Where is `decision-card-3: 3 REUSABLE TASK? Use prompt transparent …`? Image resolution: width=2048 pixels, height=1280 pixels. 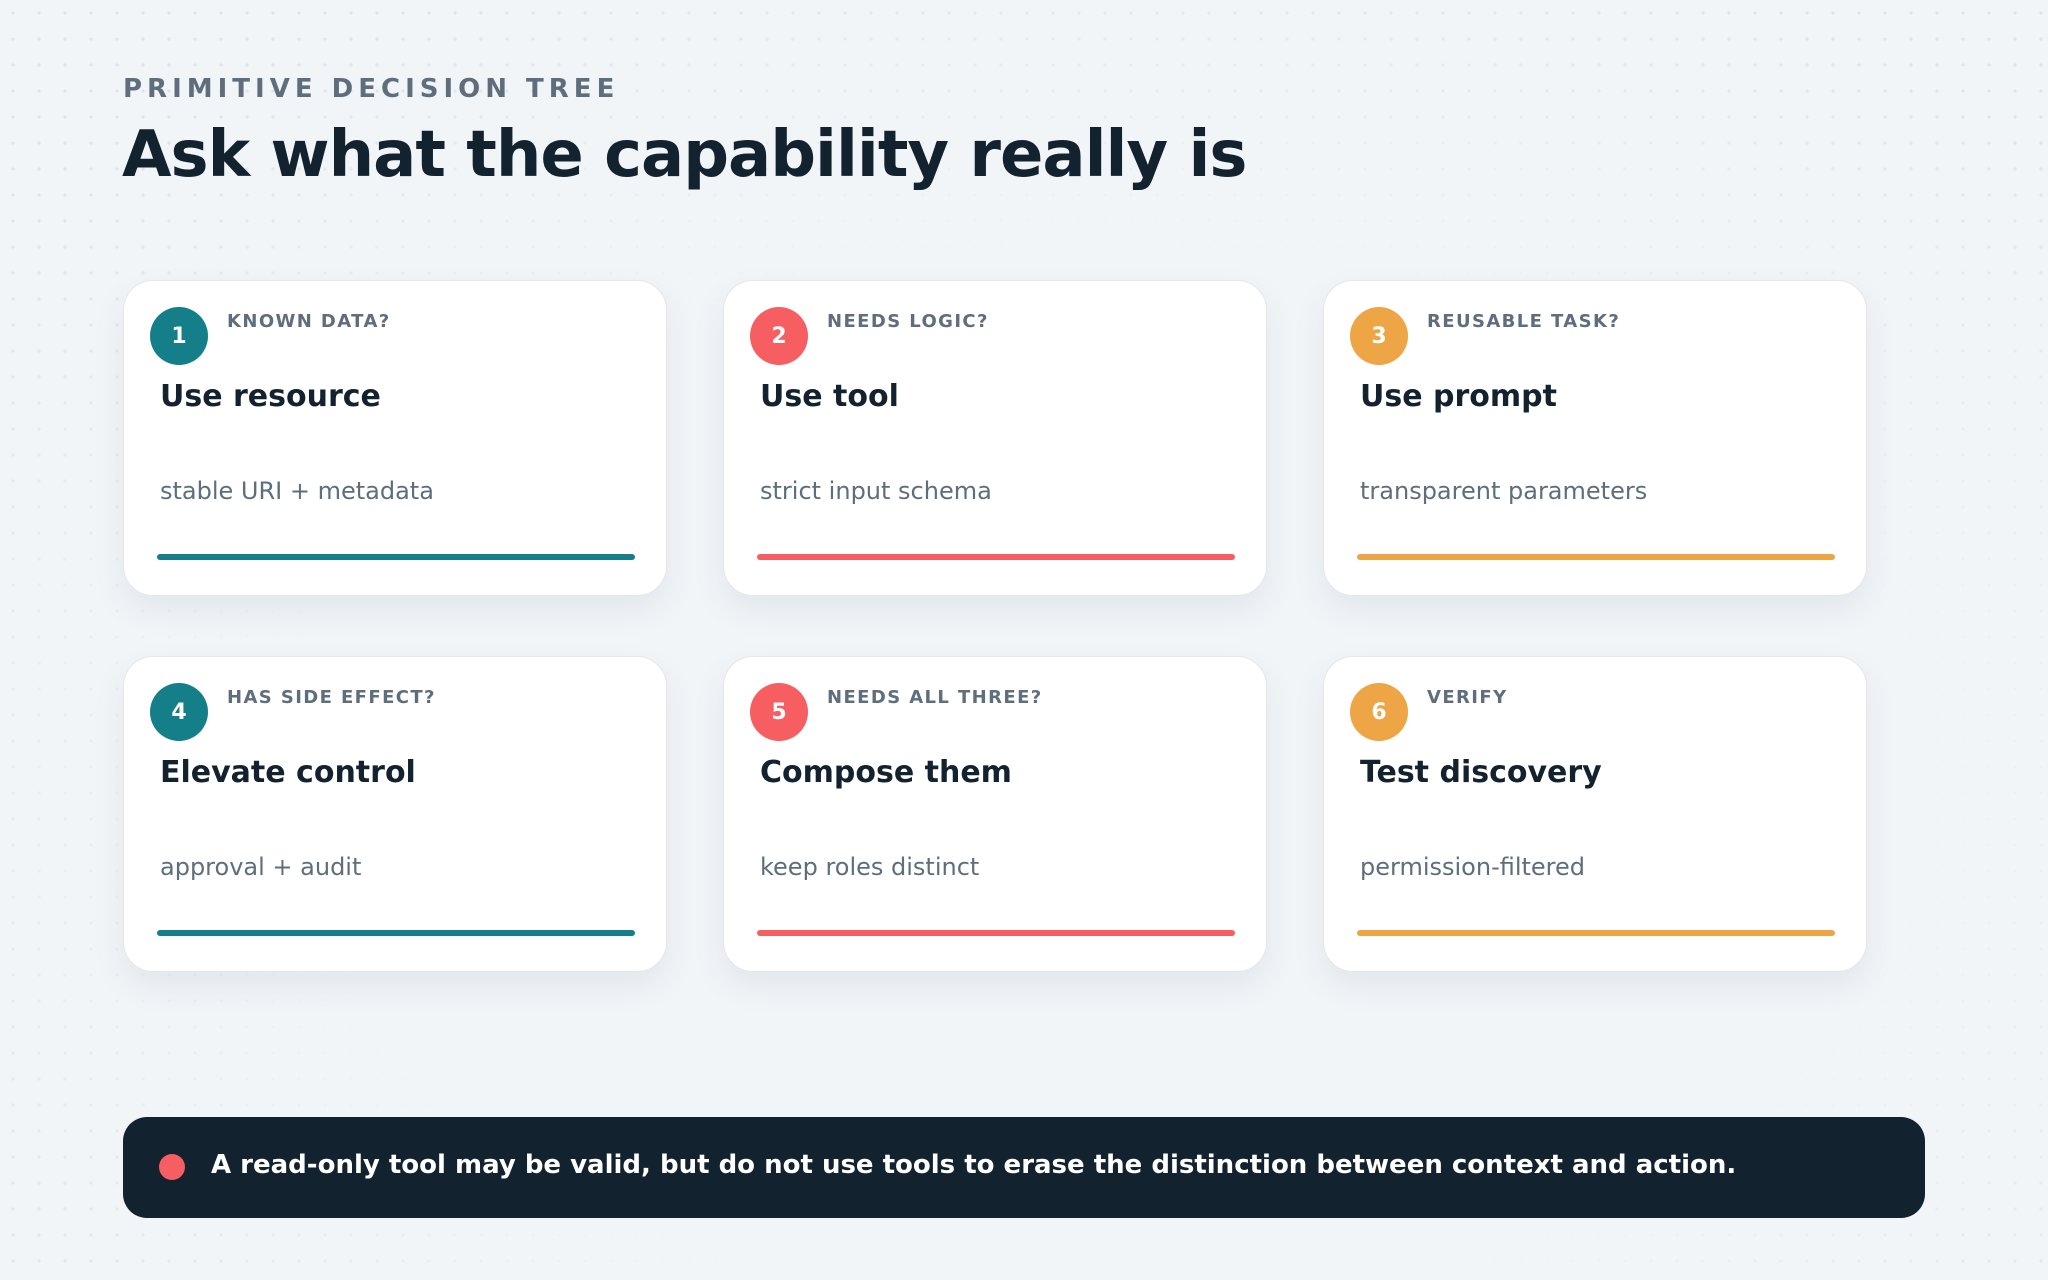 decision-card-3: 3 REUSABLE TASK? Use prompt transparent … is located at coordinates (1595, 438).